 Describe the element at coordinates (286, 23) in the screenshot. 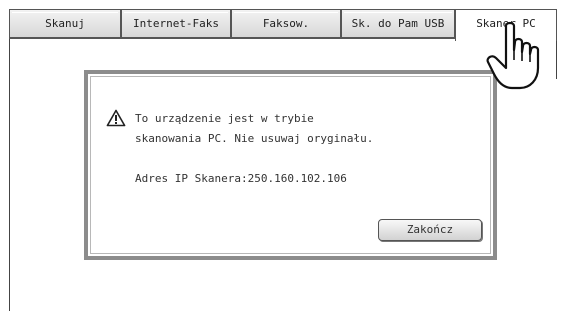

I see `tab-fax: Faksow.` at that location.